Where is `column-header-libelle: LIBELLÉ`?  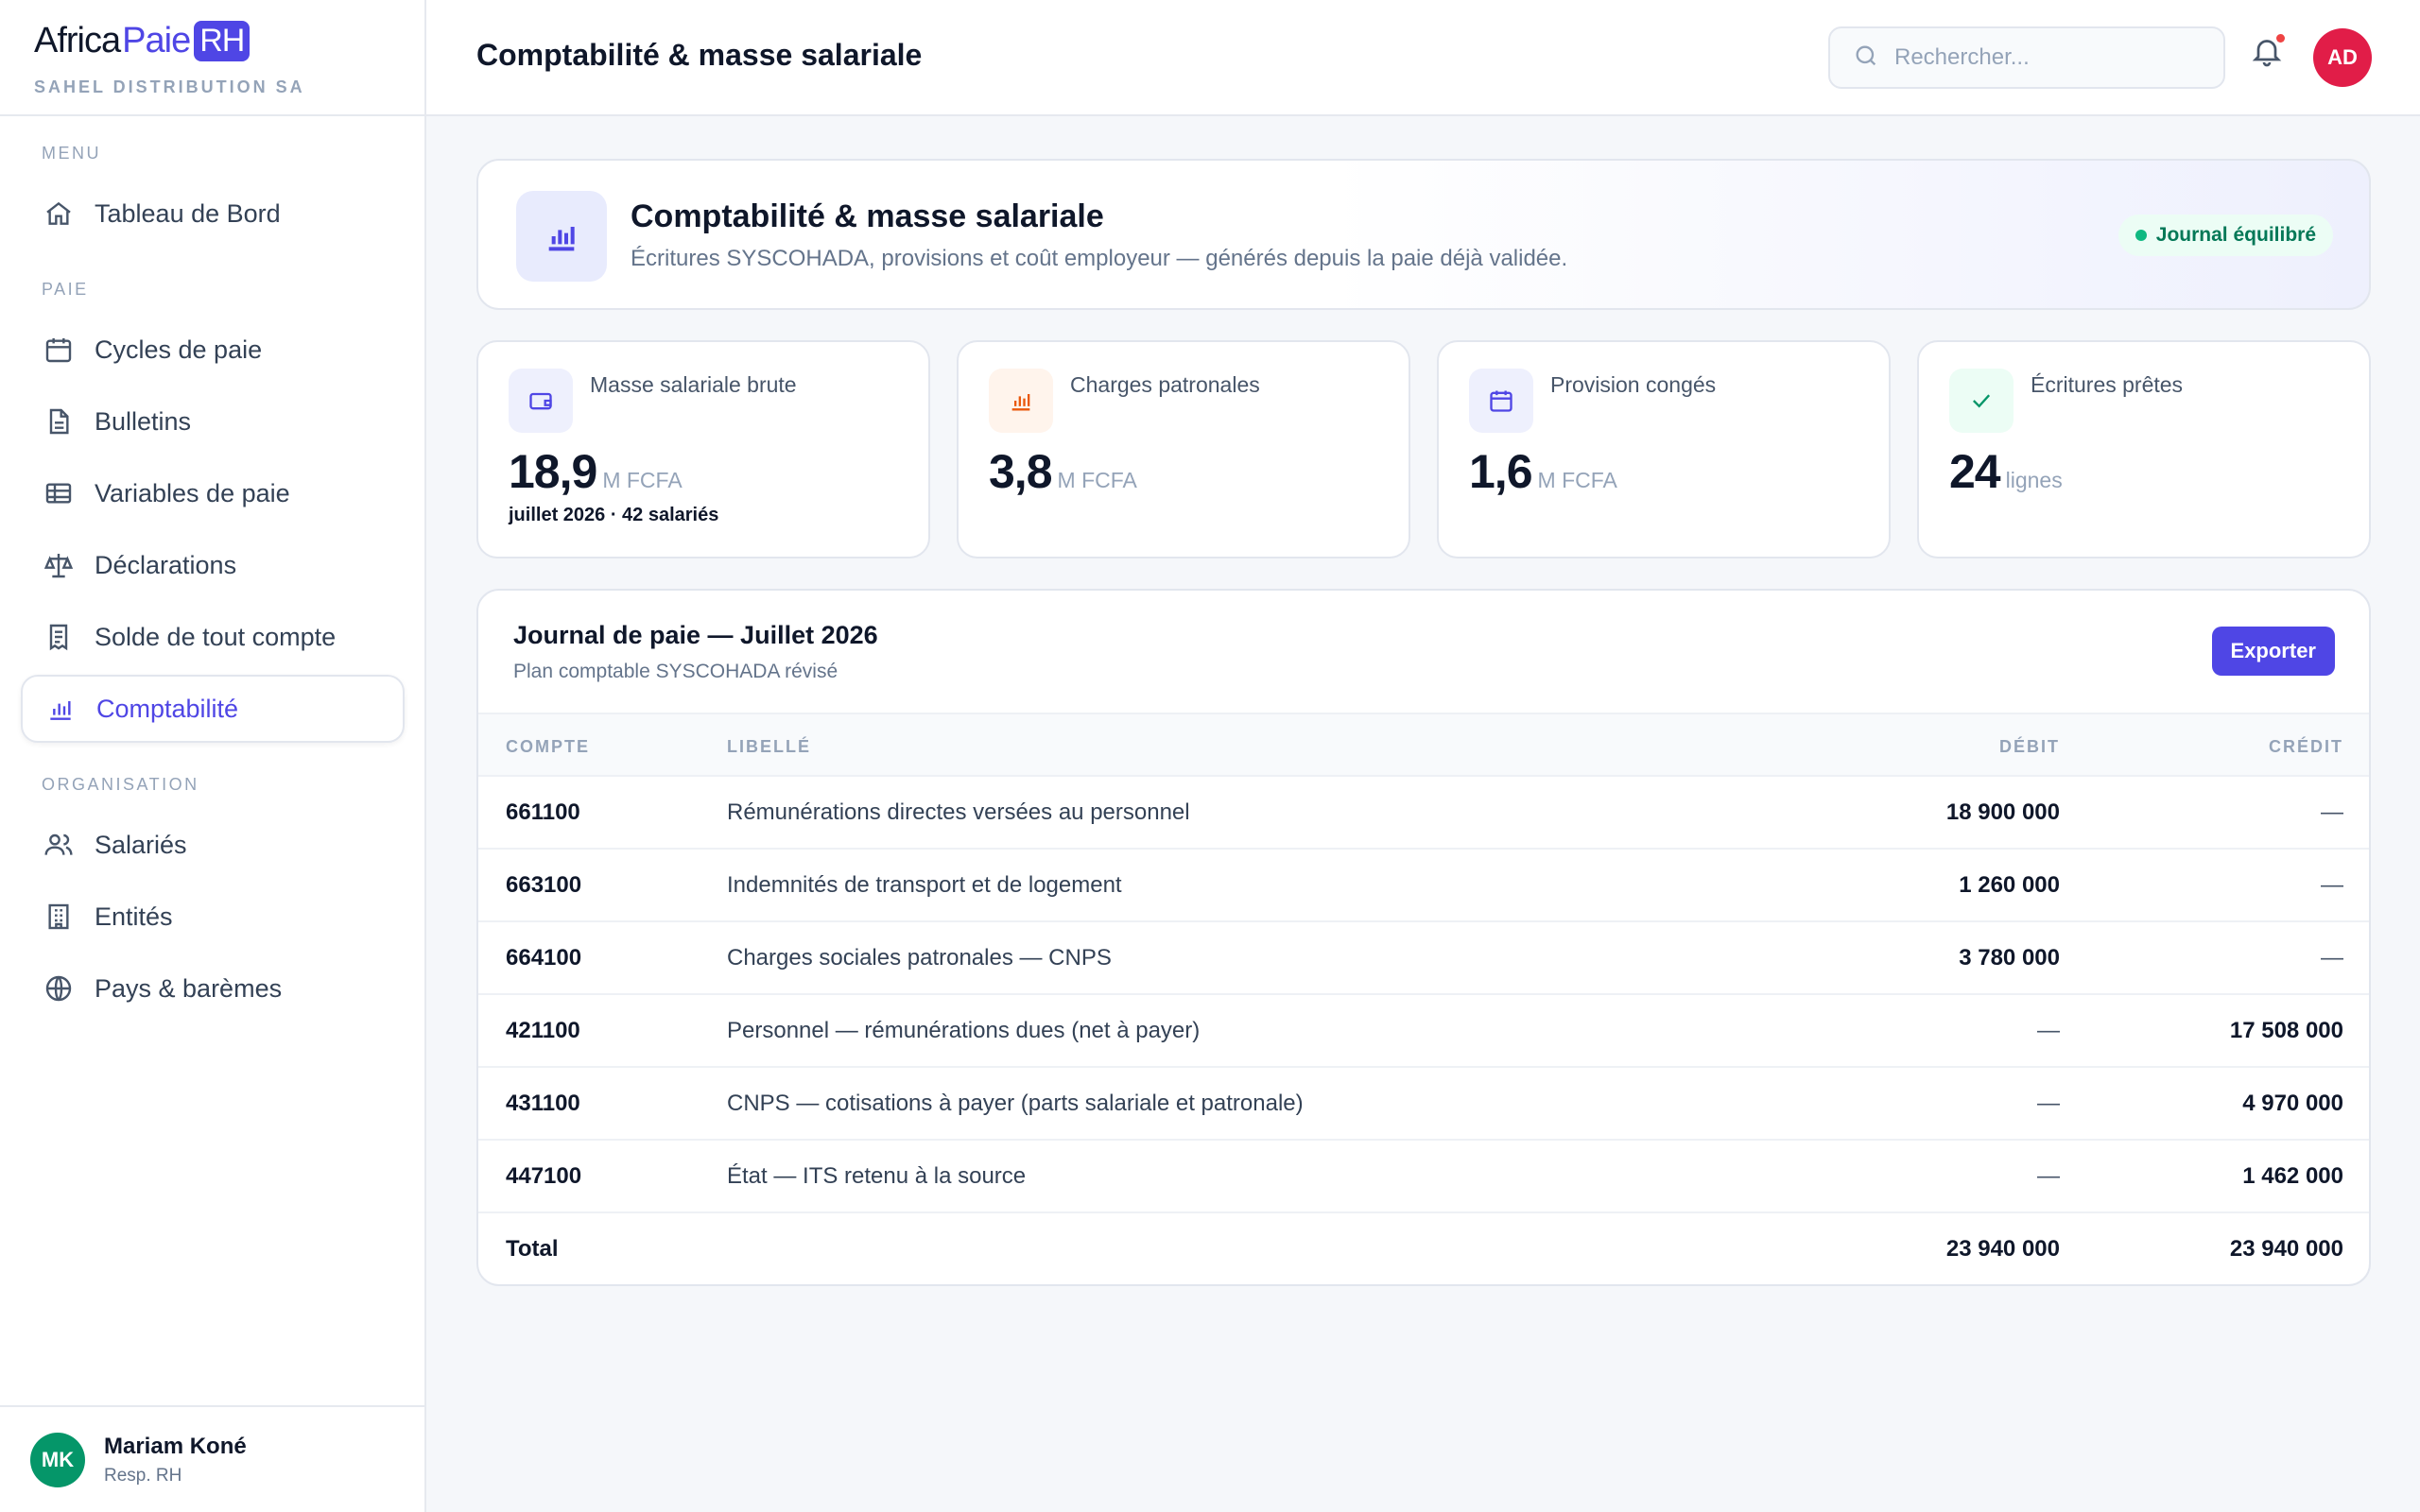 column-header-libelle: LIBELLÉ is located at coordinates (769, 747).